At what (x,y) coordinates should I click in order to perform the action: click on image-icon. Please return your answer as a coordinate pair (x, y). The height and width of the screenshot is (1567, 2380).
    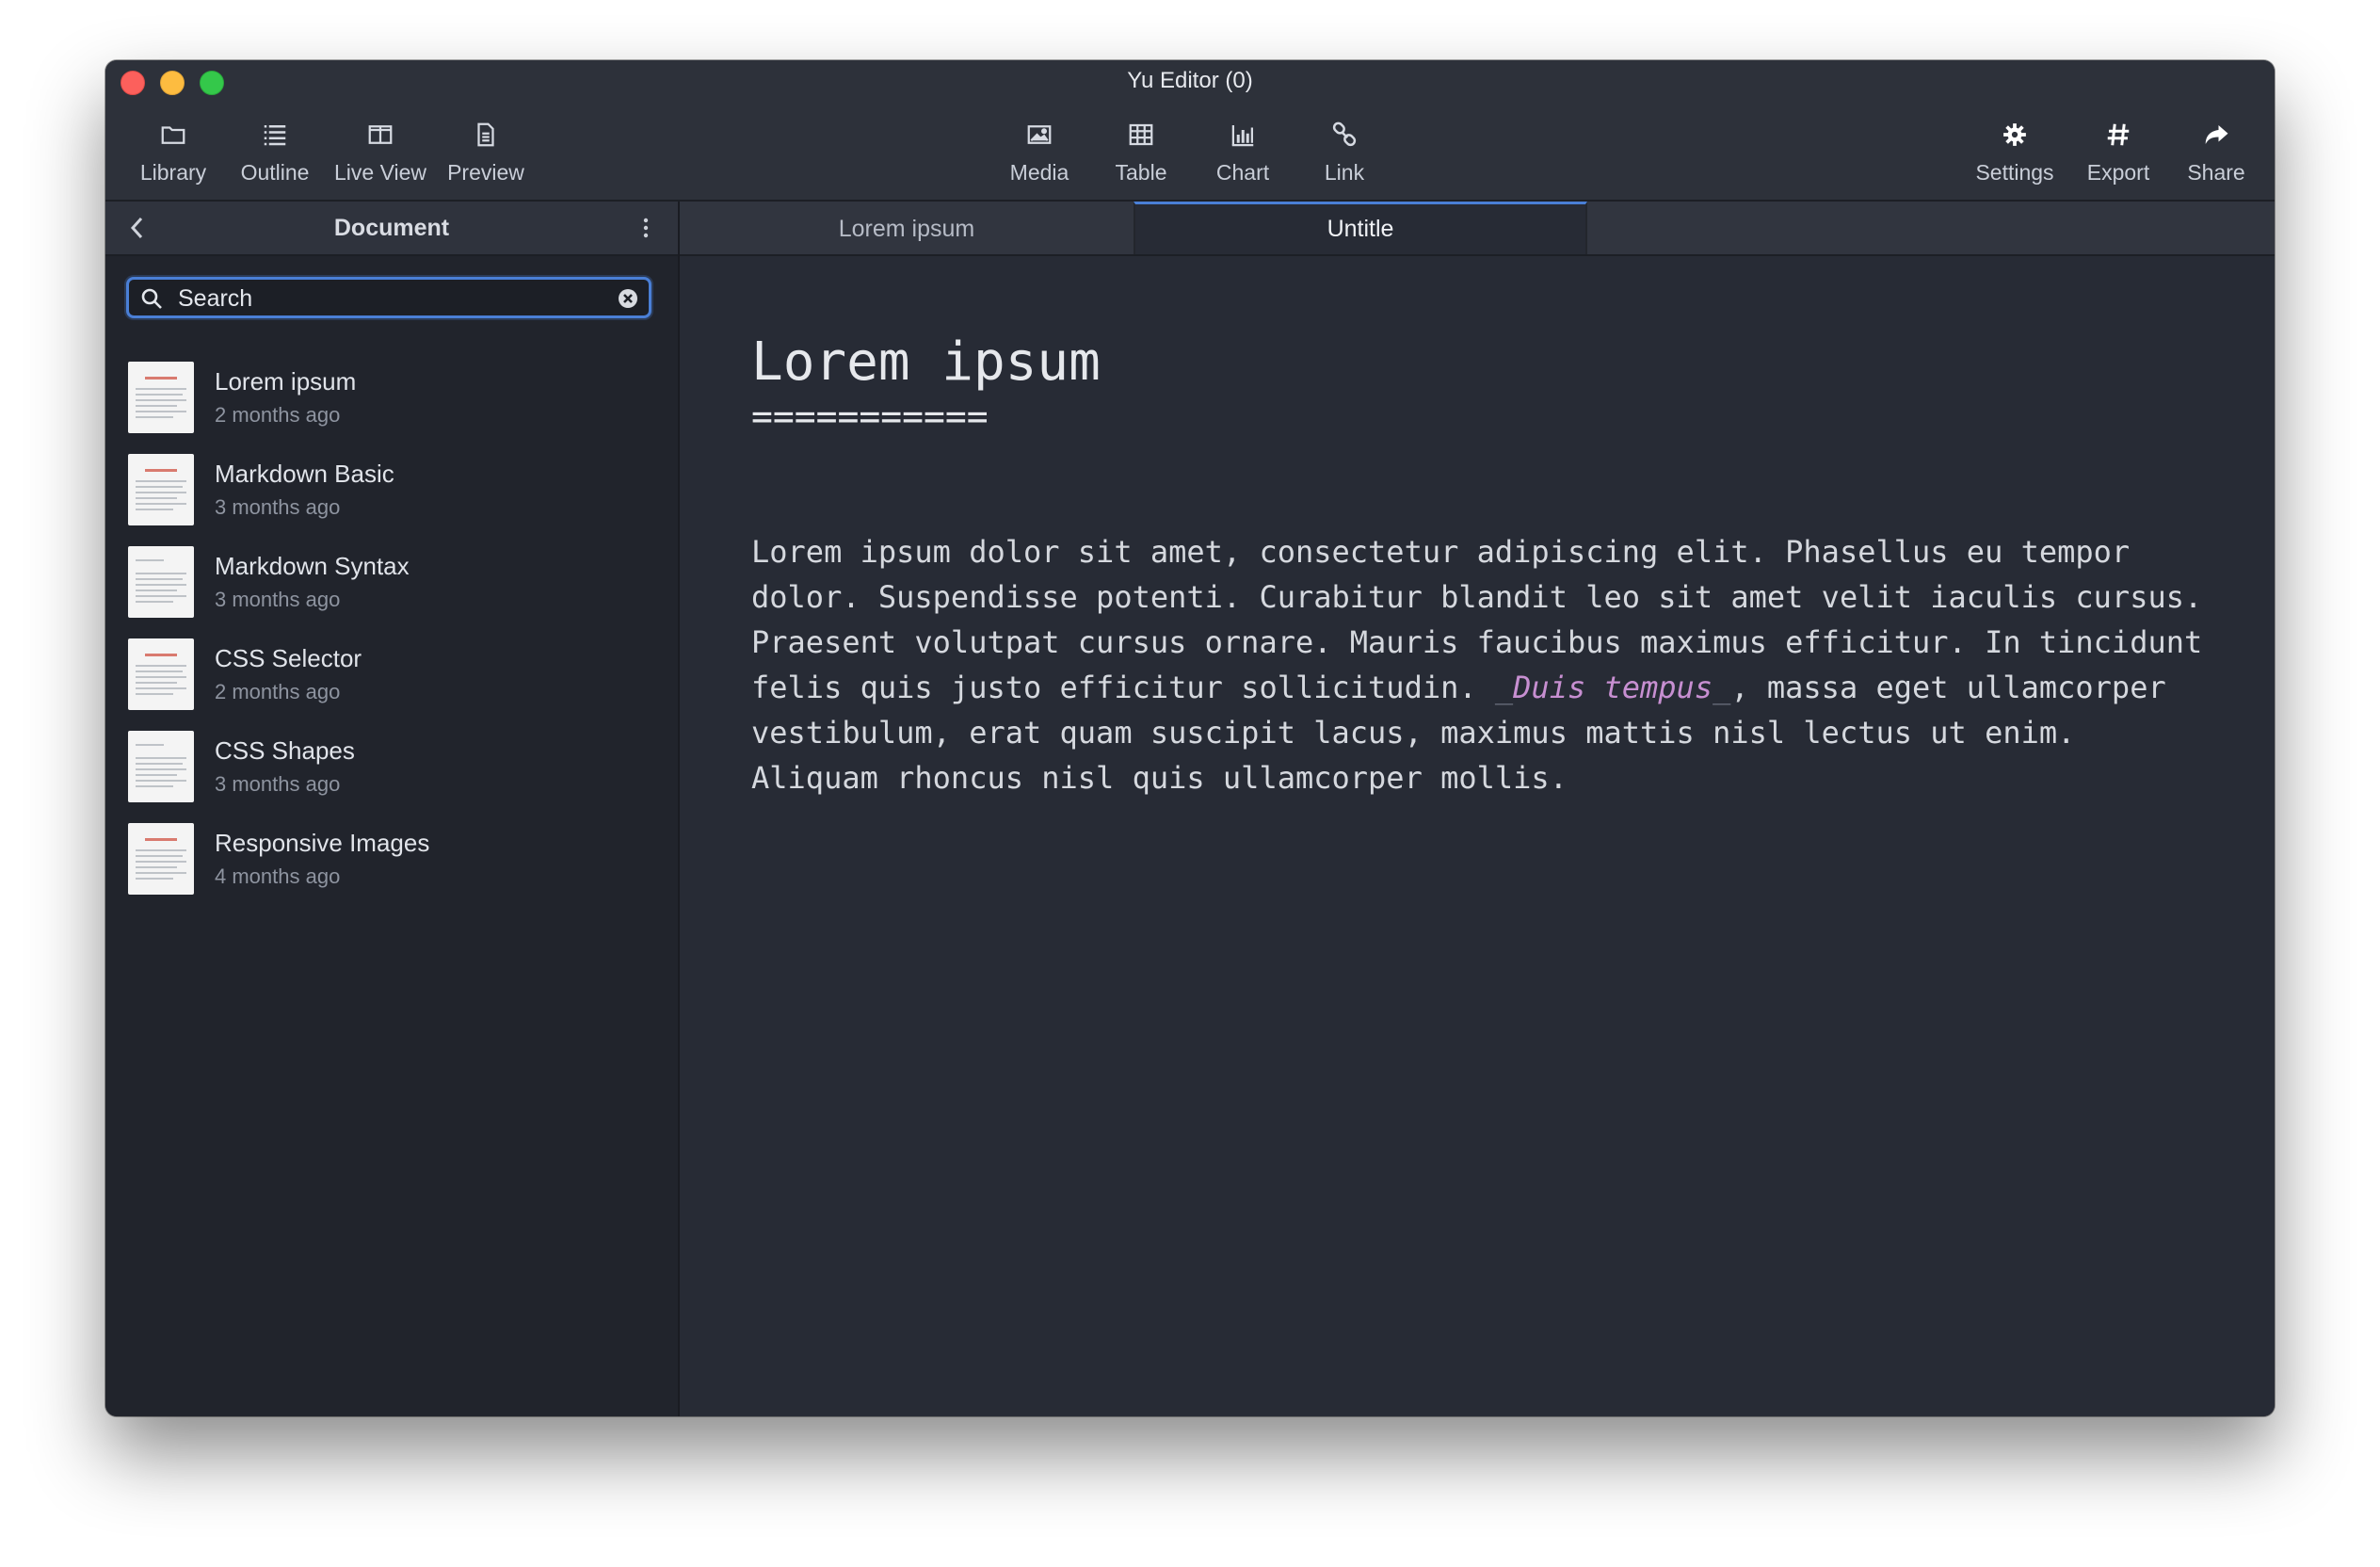
    Looking at the image, I should click on (1040, 134).